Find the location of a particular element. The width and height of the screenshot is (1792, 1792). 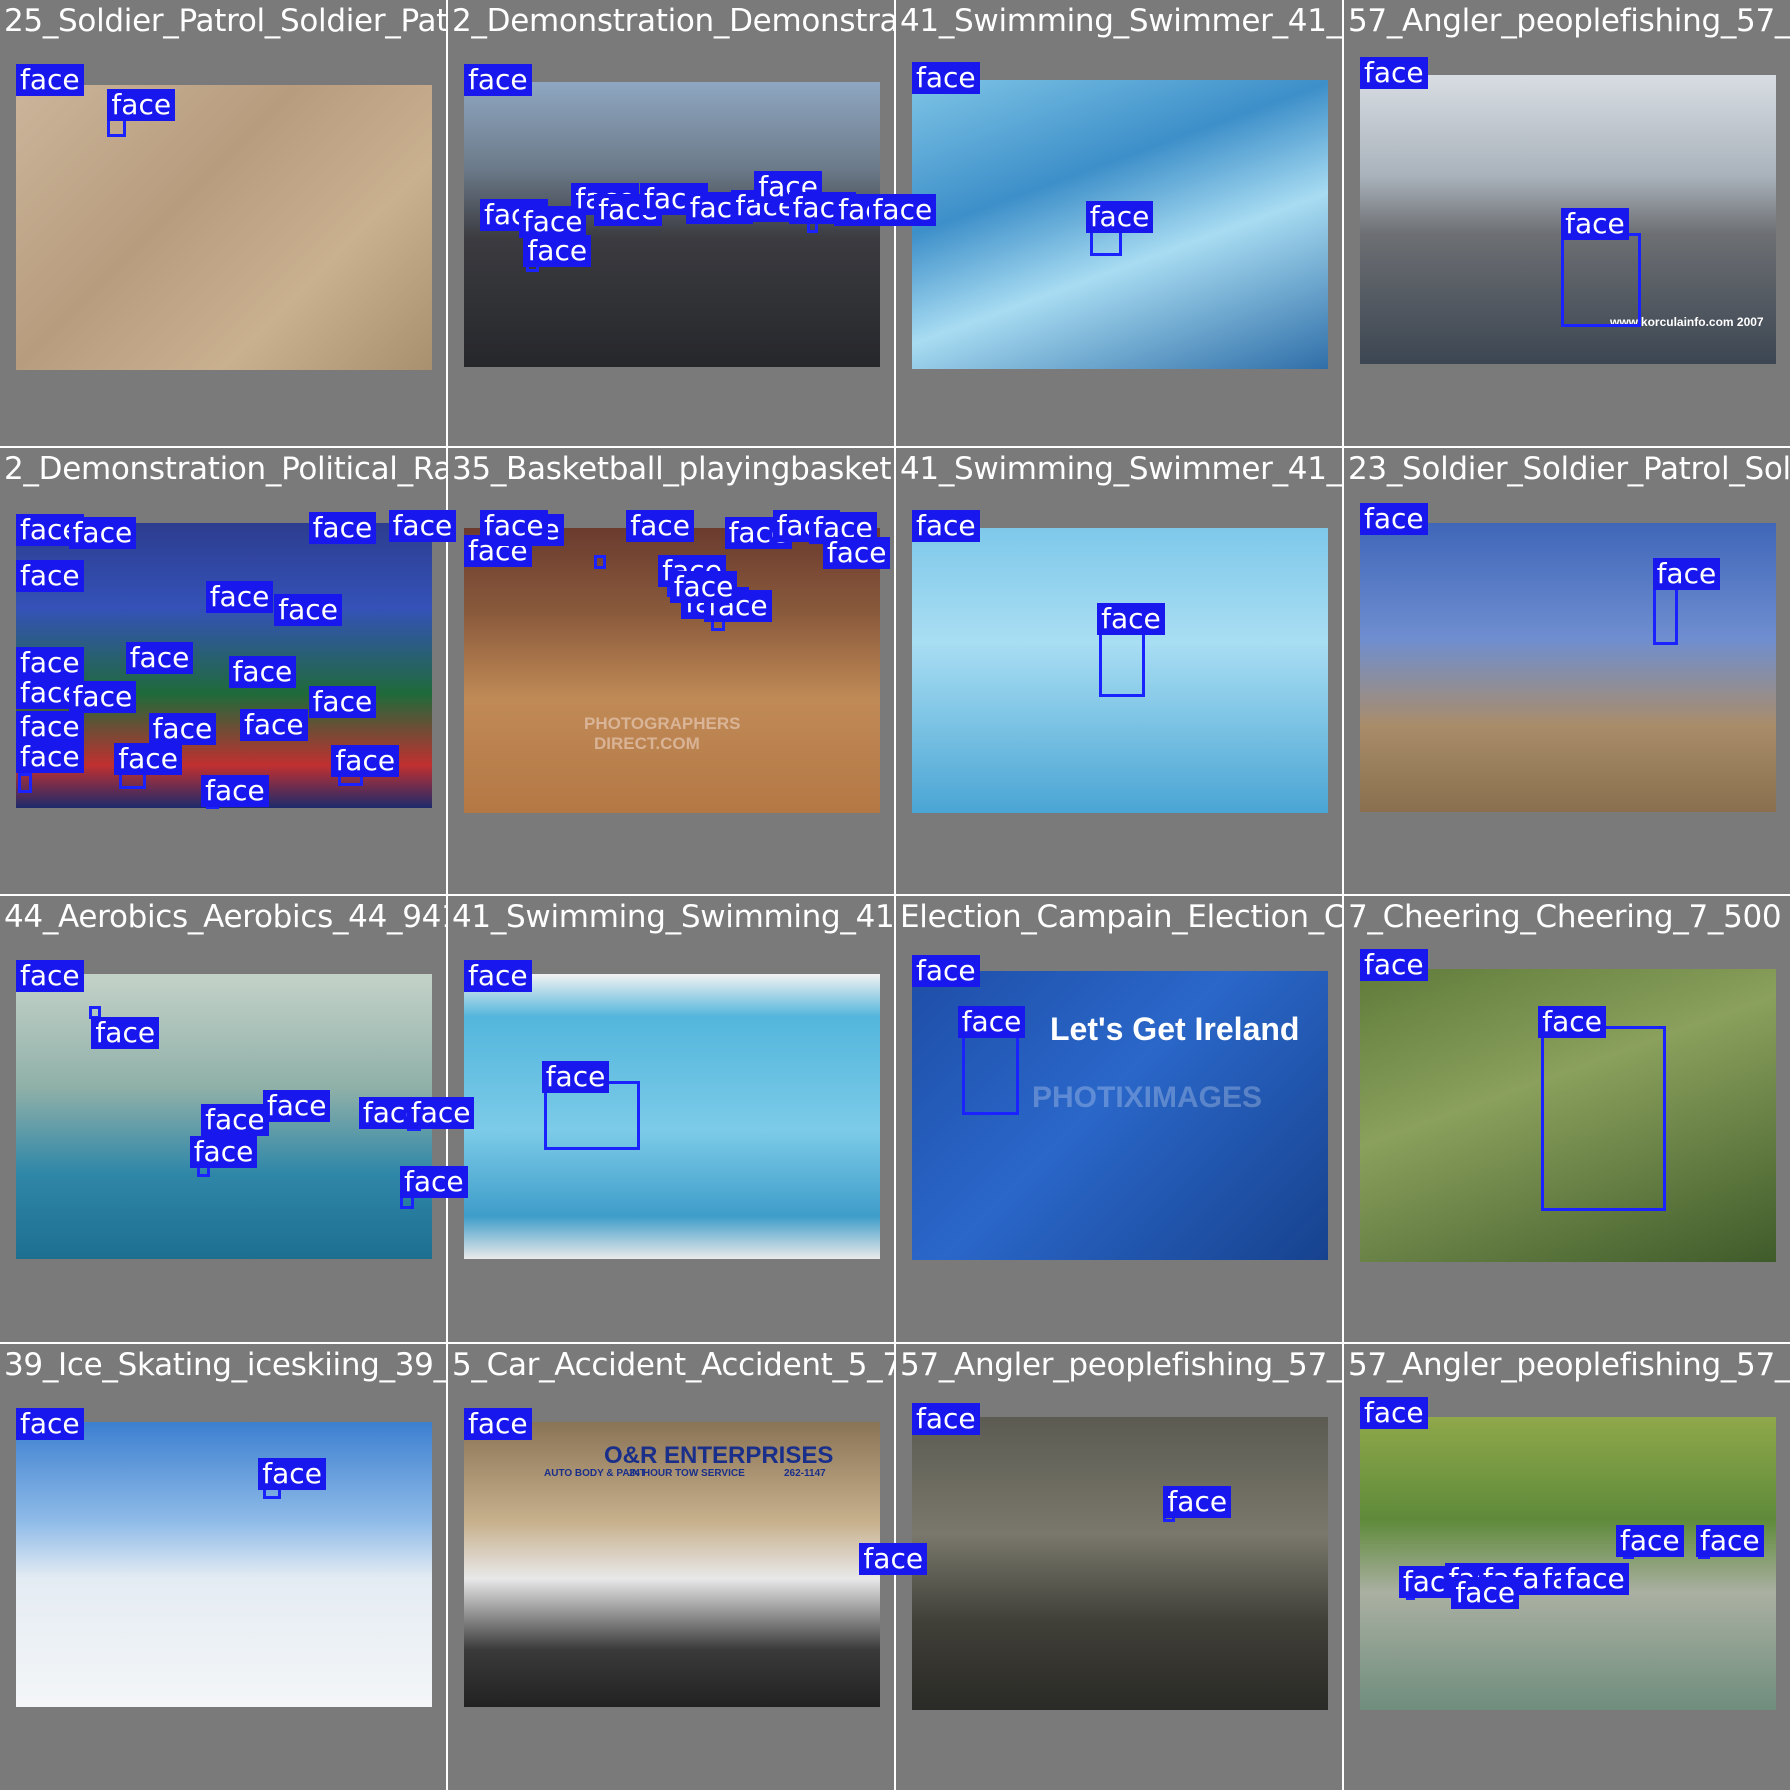

tile-filename: Election_Campain_Election_Campaign_2.jpg is located at coordinates (1121, 917).